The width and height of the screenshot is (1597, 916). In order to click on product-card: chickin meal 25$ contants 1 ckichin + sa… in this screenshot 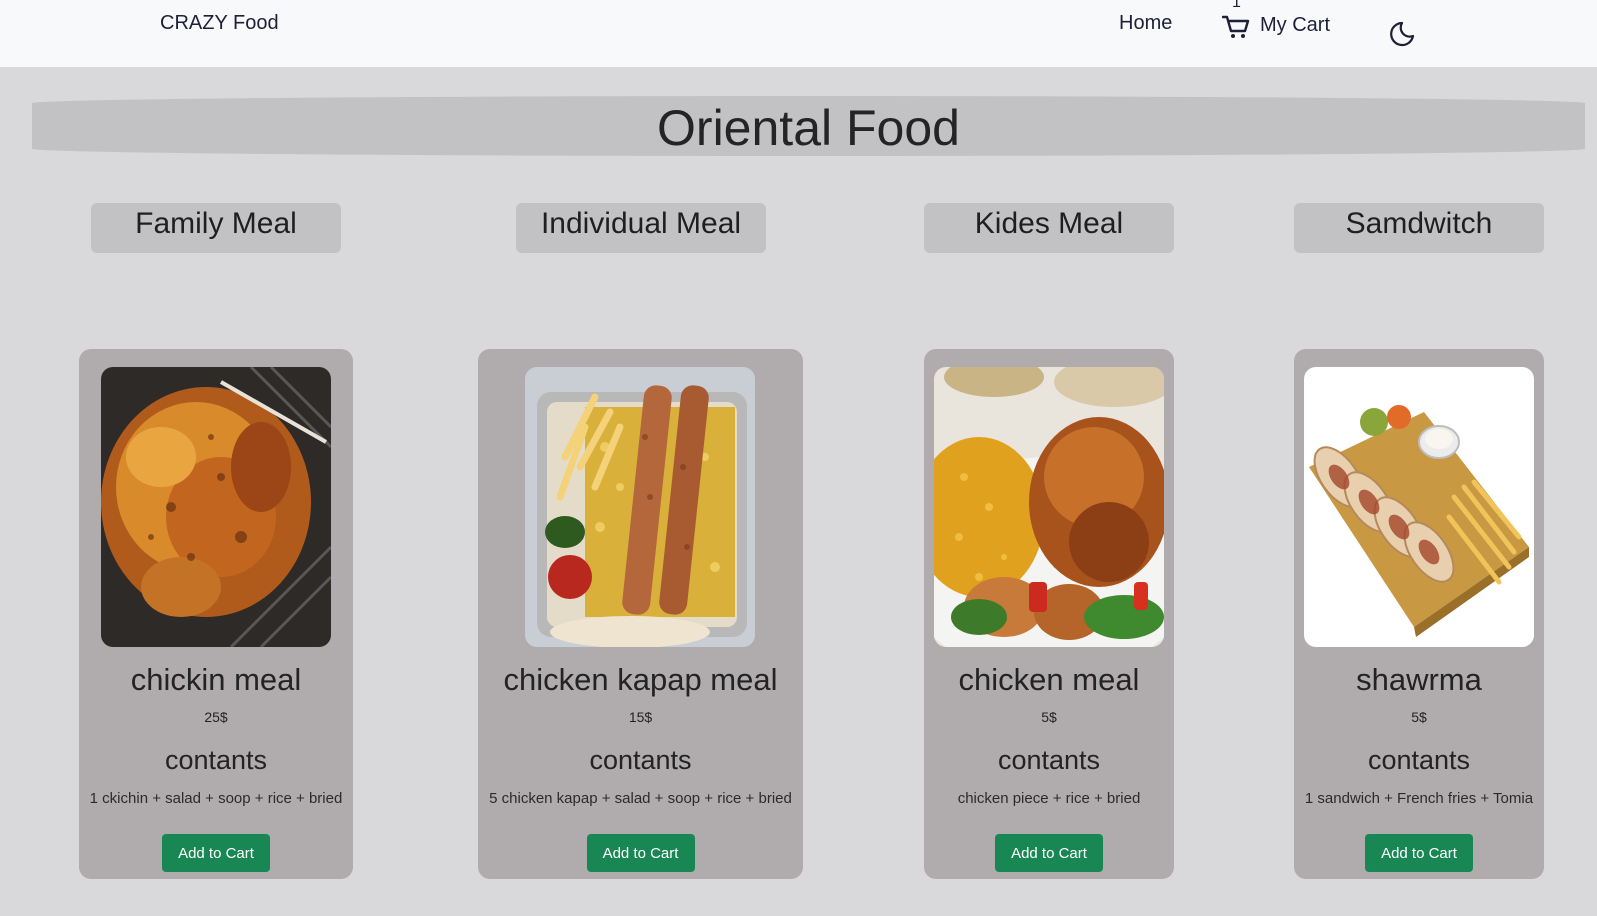, I will do `click(216, 614)`.